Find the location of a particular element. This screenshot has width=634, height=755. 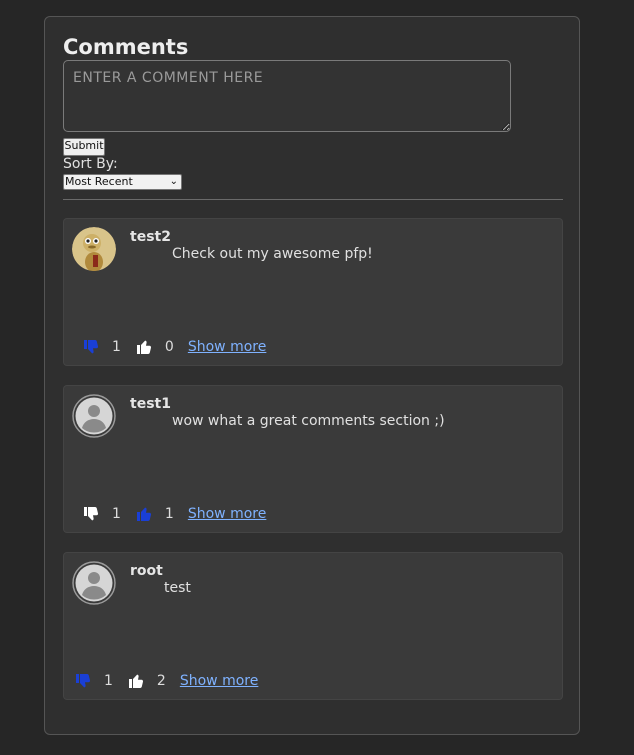

sort-selected-value: Most Recent is located at coordinates (99, 181).